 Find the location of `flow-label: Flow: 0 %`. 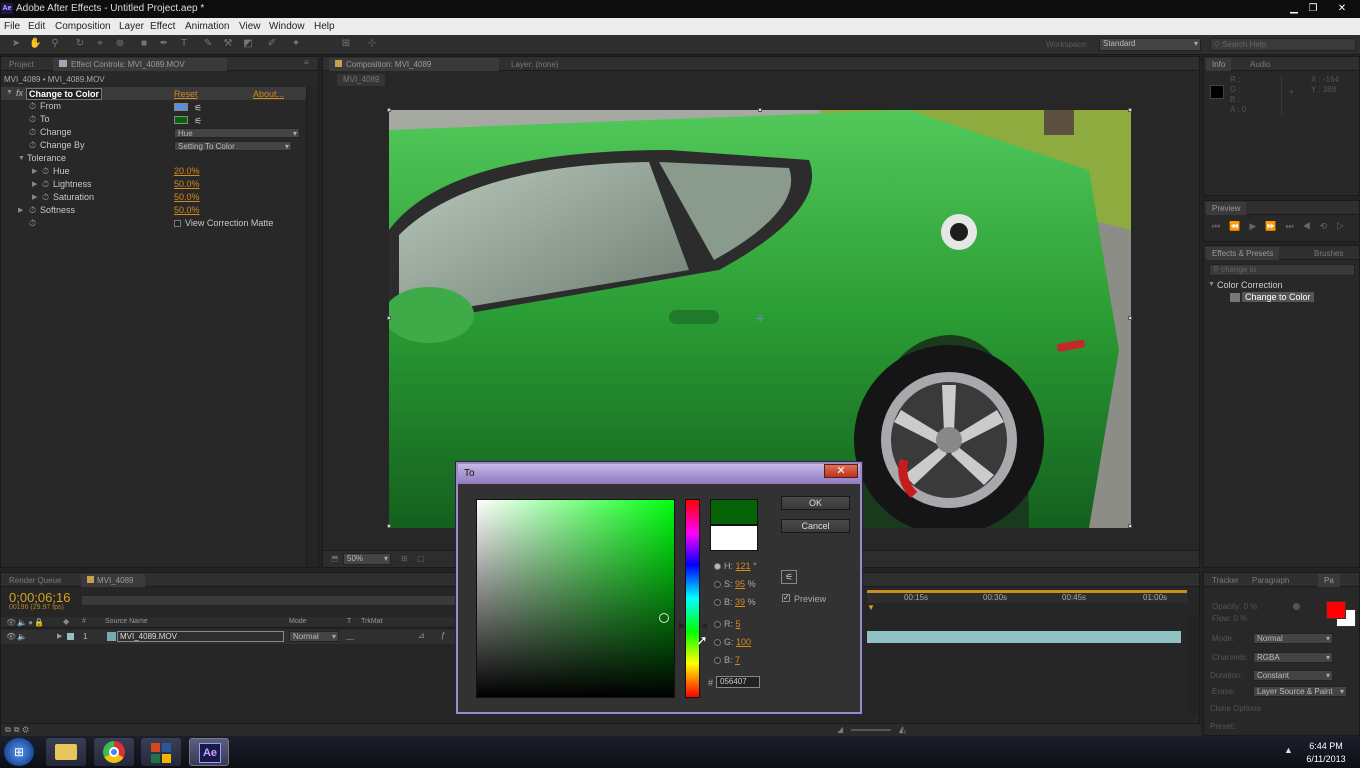

flow-label: Flow: 0 % is located at coordinates (1229, 618).